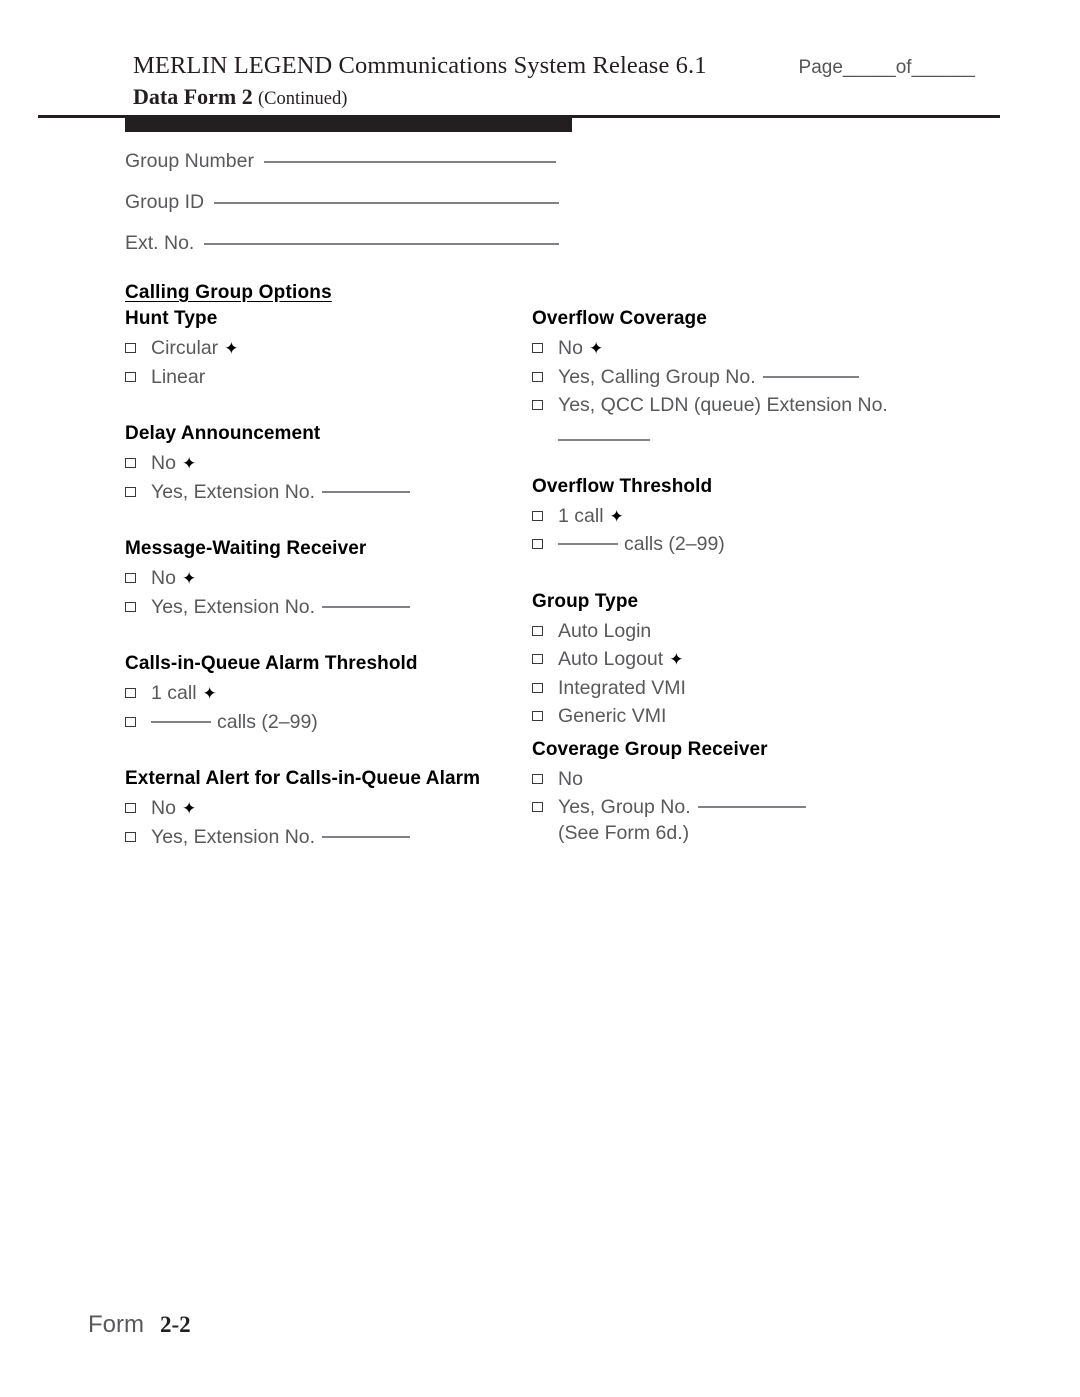  Describe the element at coordinates (622, 486) in the screenshot. I see `overflow-threshold-heading: Overflow Threshold` at that location.